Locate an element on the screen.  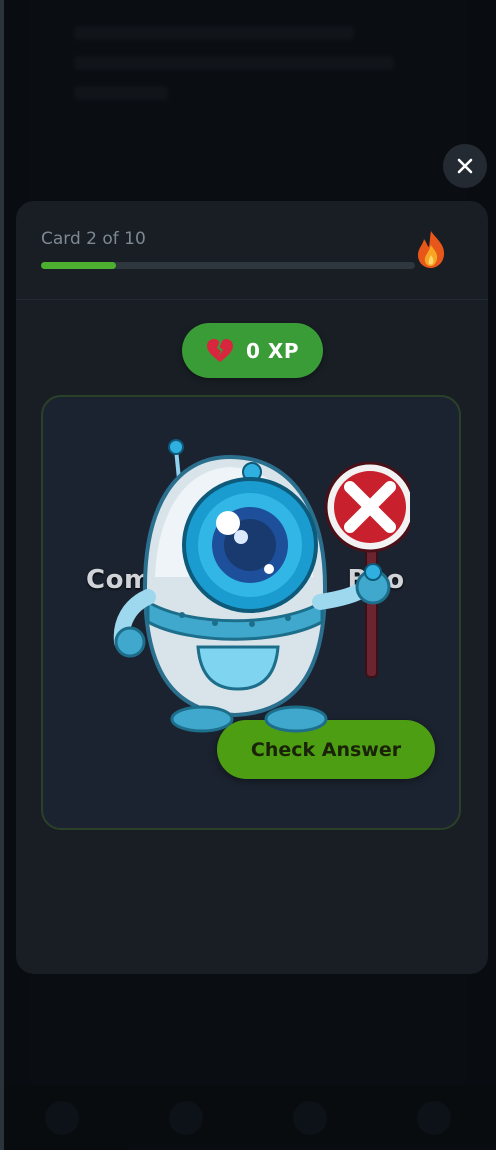
broken-heart-icon is located at coordinates (220, 350).